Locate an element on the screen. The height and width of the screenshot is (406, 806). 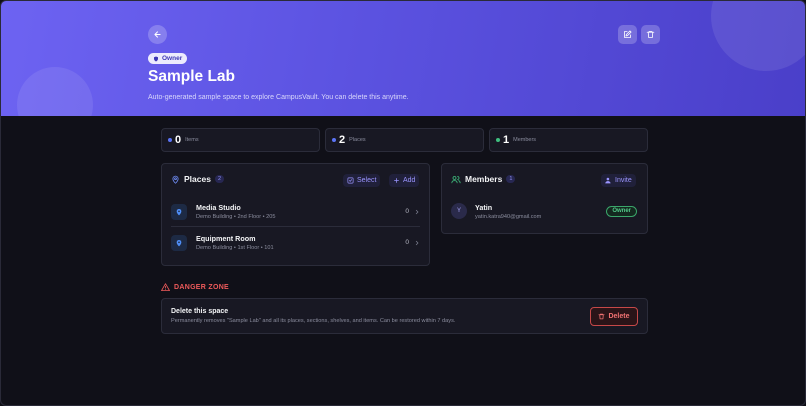
row-divider is located at coordinates (295, 226).